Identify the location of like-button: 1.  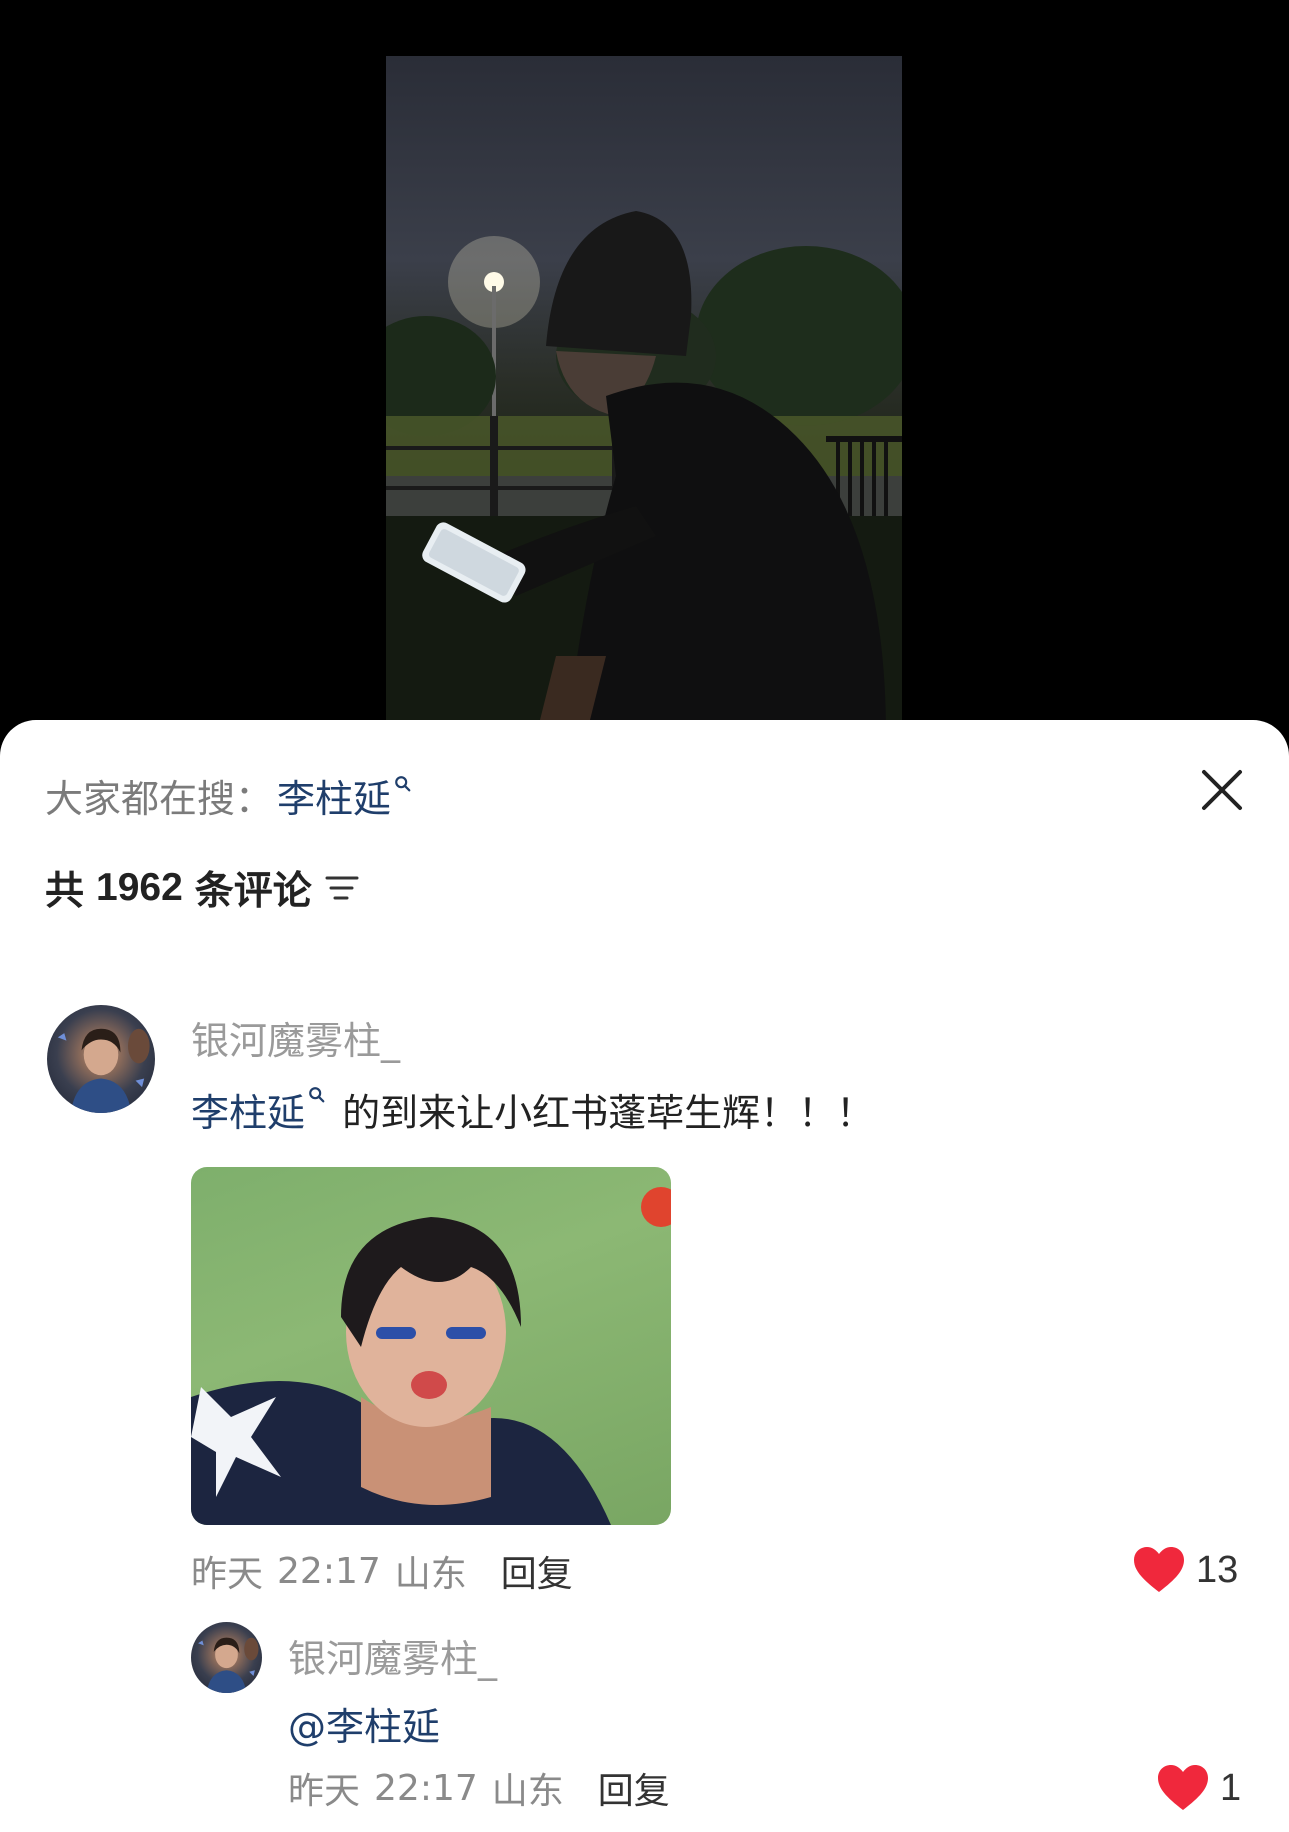
(1198, 1788).